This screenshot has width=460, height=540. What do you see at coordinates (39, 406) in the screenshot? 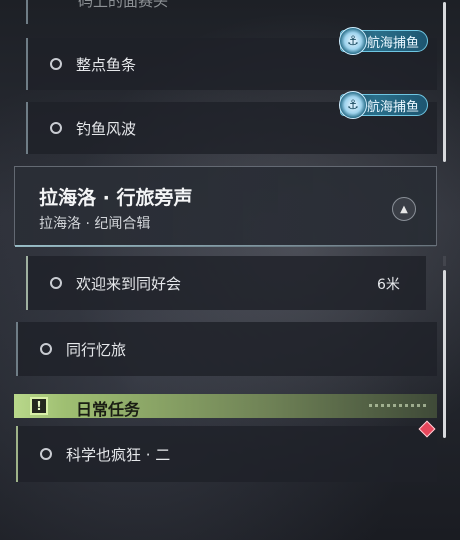
I see `exclamation-icon: !` at bounding box center [39, 406].